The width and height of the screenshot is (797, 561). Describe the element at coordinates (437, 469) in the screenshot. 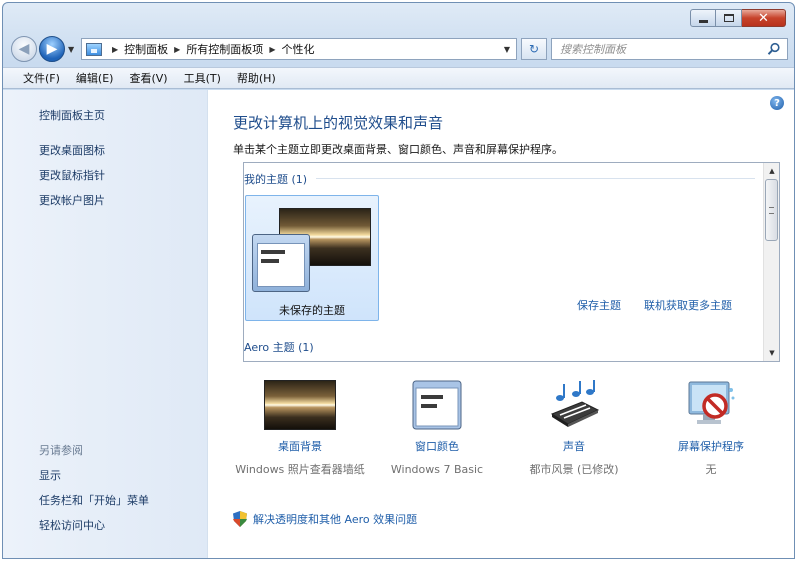

I see `setting-value: Windows 7 Basic` at that location.